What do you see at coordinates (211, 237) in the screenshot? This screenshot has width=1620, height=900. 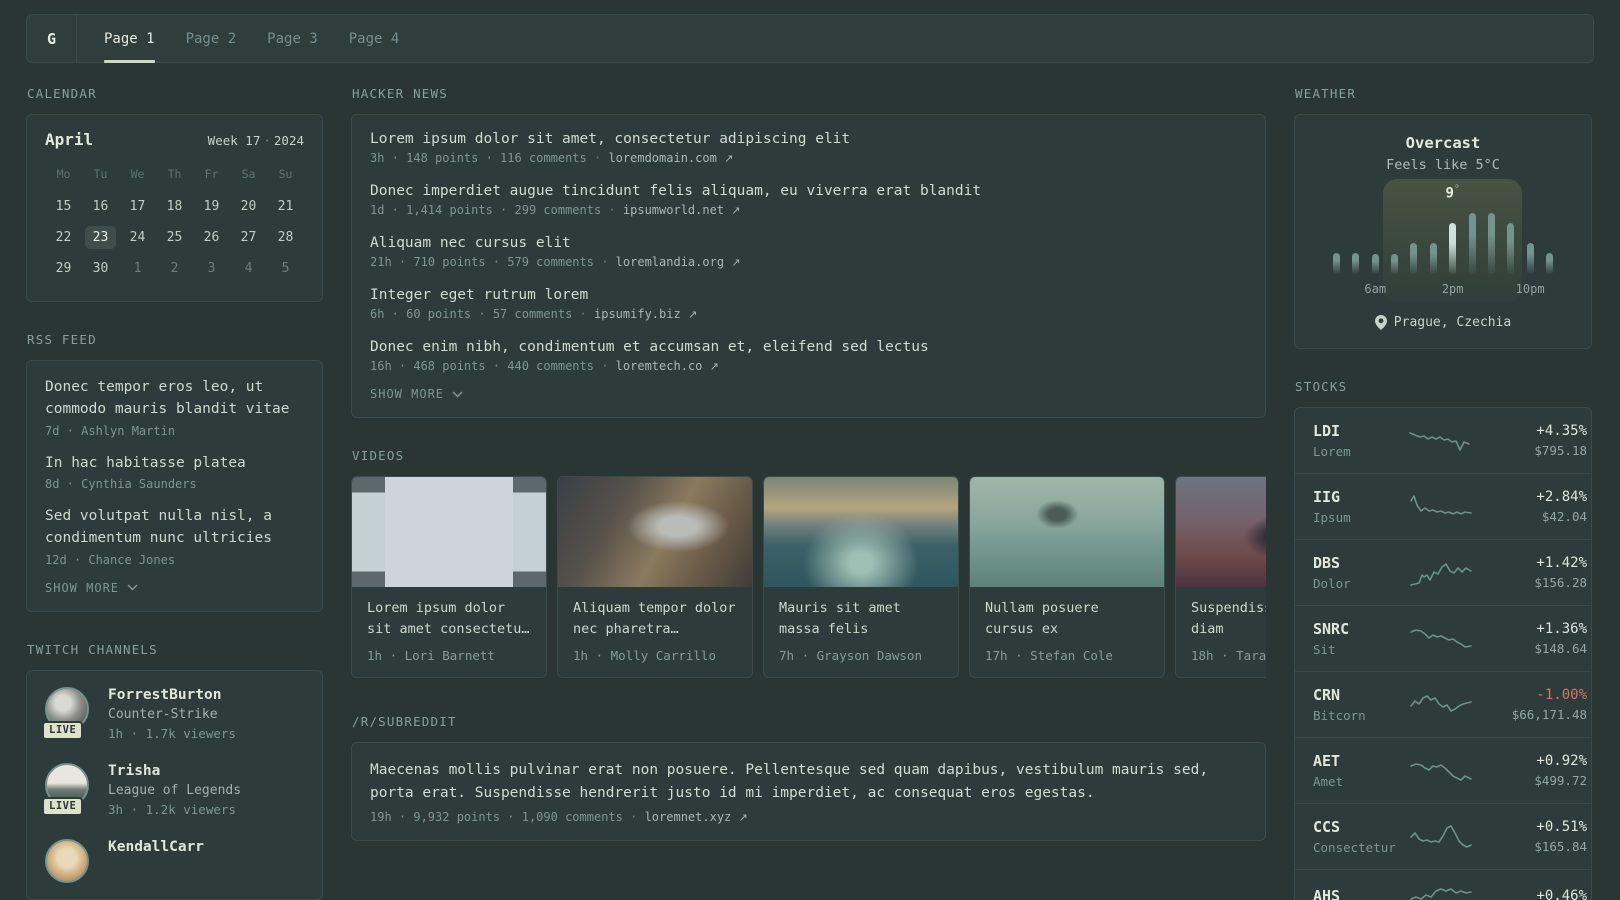 I see `calendar-day: 26` at bounding box center [211, 237].